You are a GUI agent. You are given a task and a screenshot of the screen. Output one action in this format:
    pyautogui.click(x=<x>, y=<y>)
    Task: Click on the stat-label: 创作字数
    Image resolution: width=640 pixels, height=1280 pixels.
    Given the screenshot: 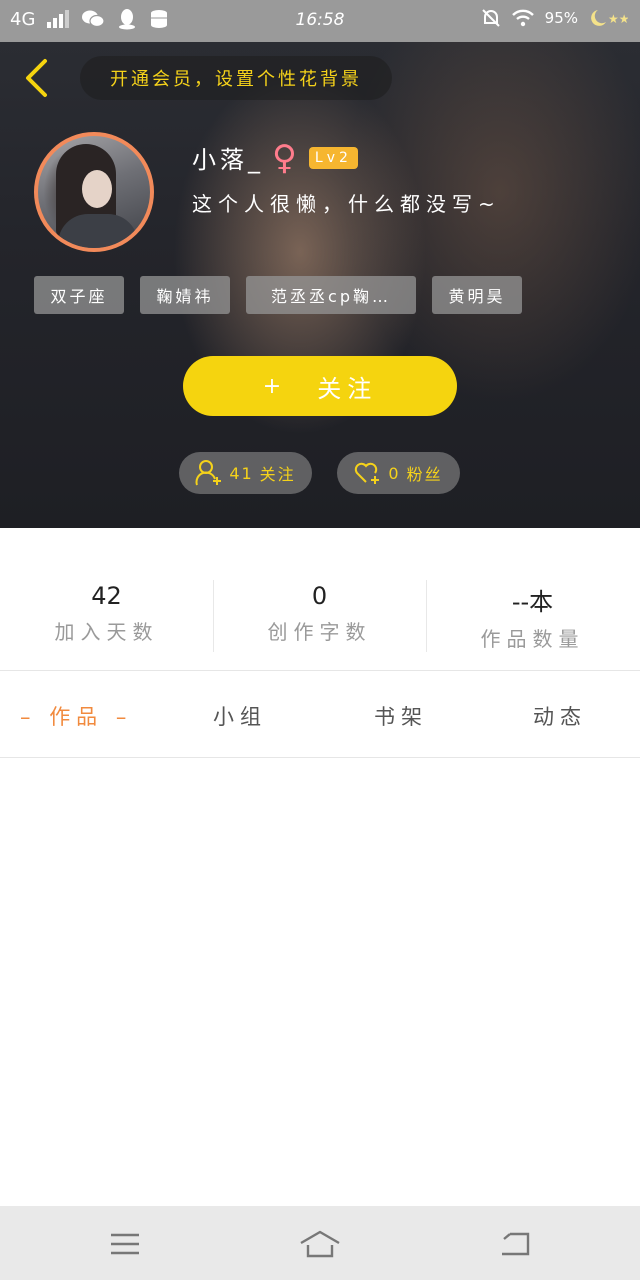 What is the action you would take?
    pyautogui.click(x=319, y=632)
    